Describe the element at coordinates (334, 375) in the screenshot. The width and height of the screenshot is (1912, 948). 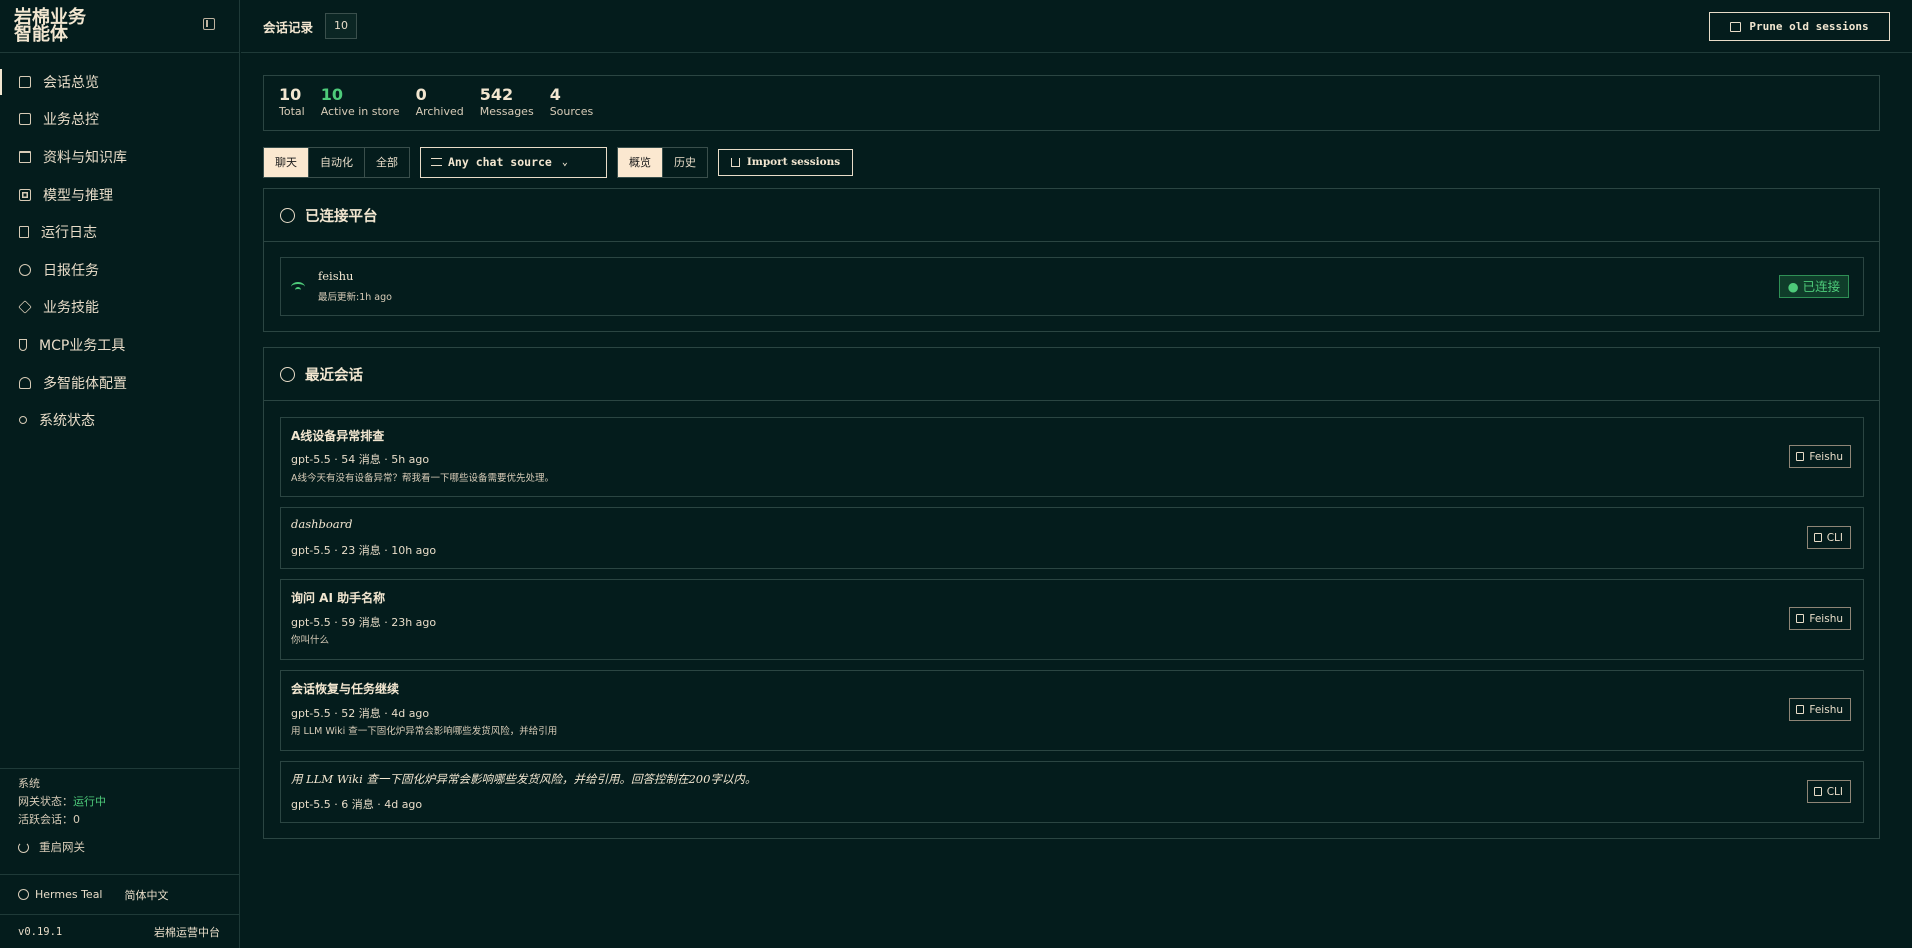
I see `recent-sessions-title: 最近会话` at that location.